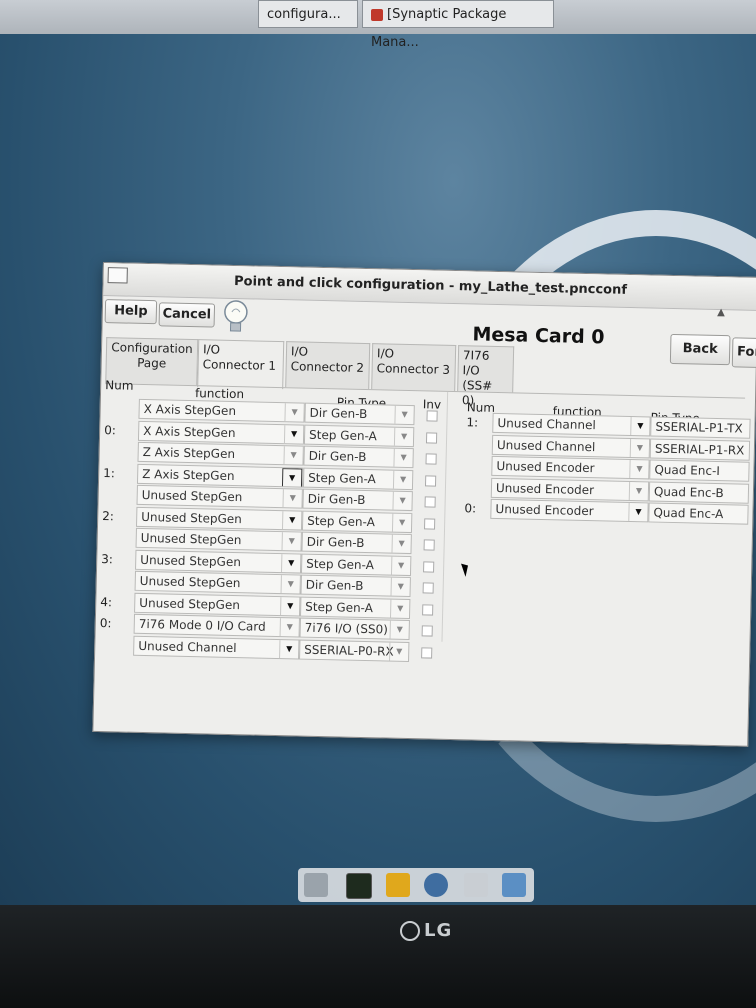 This screenshot has width=756, height=1008. I want to click on pin-type-value: SSERIAL-P1-RX, so click(699, 449).